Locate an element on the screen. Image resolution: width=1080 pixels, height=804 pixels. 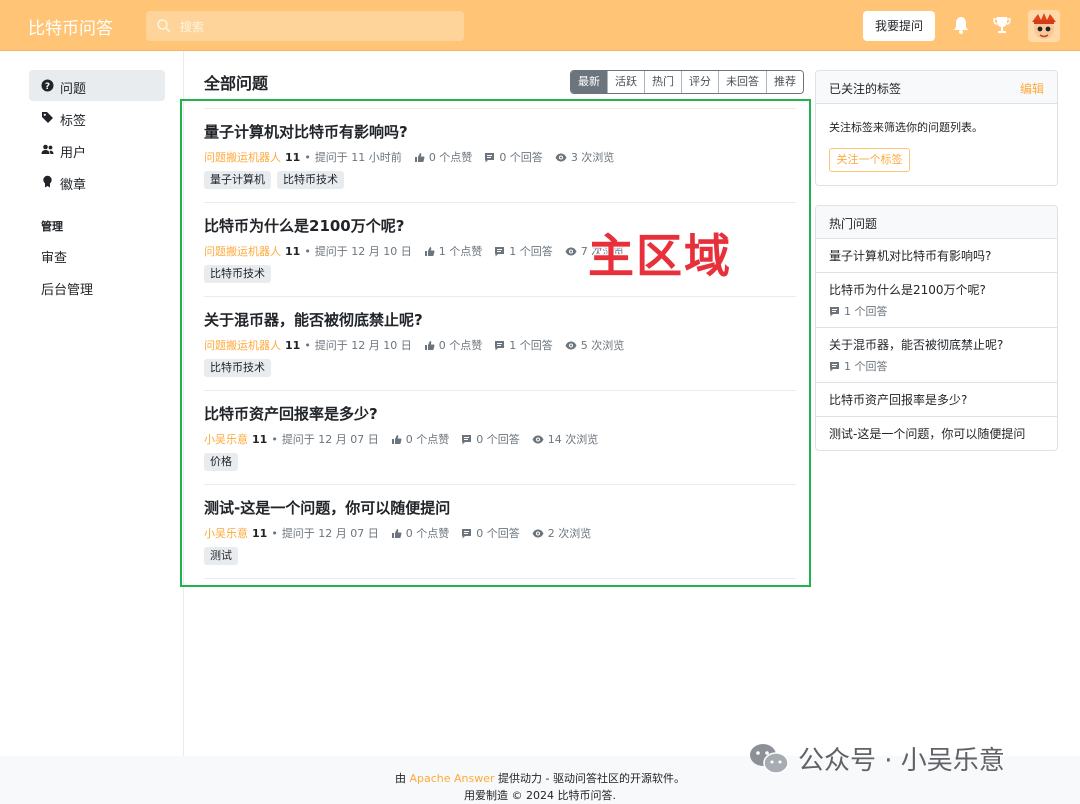
page-title: 全部问题 is located at coordinates (236, 83).